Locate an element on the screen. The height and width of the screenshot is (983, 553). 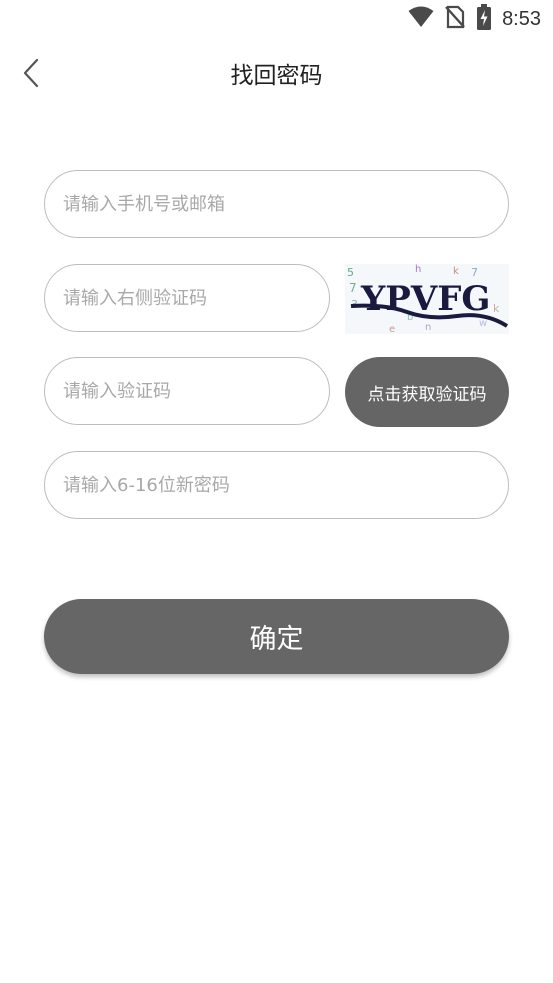
svg-text: 5 is located at coordinates (350, 272).